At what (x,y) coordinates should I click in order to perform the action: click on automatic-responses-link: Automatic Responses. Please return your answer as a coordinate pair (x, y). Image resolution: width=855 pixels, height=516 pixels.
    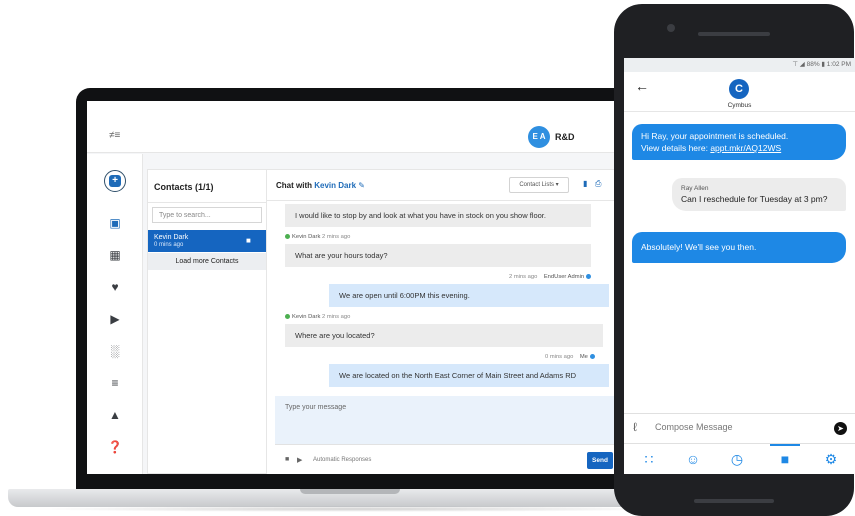
    Looking at the image, I should click on (342, 460).